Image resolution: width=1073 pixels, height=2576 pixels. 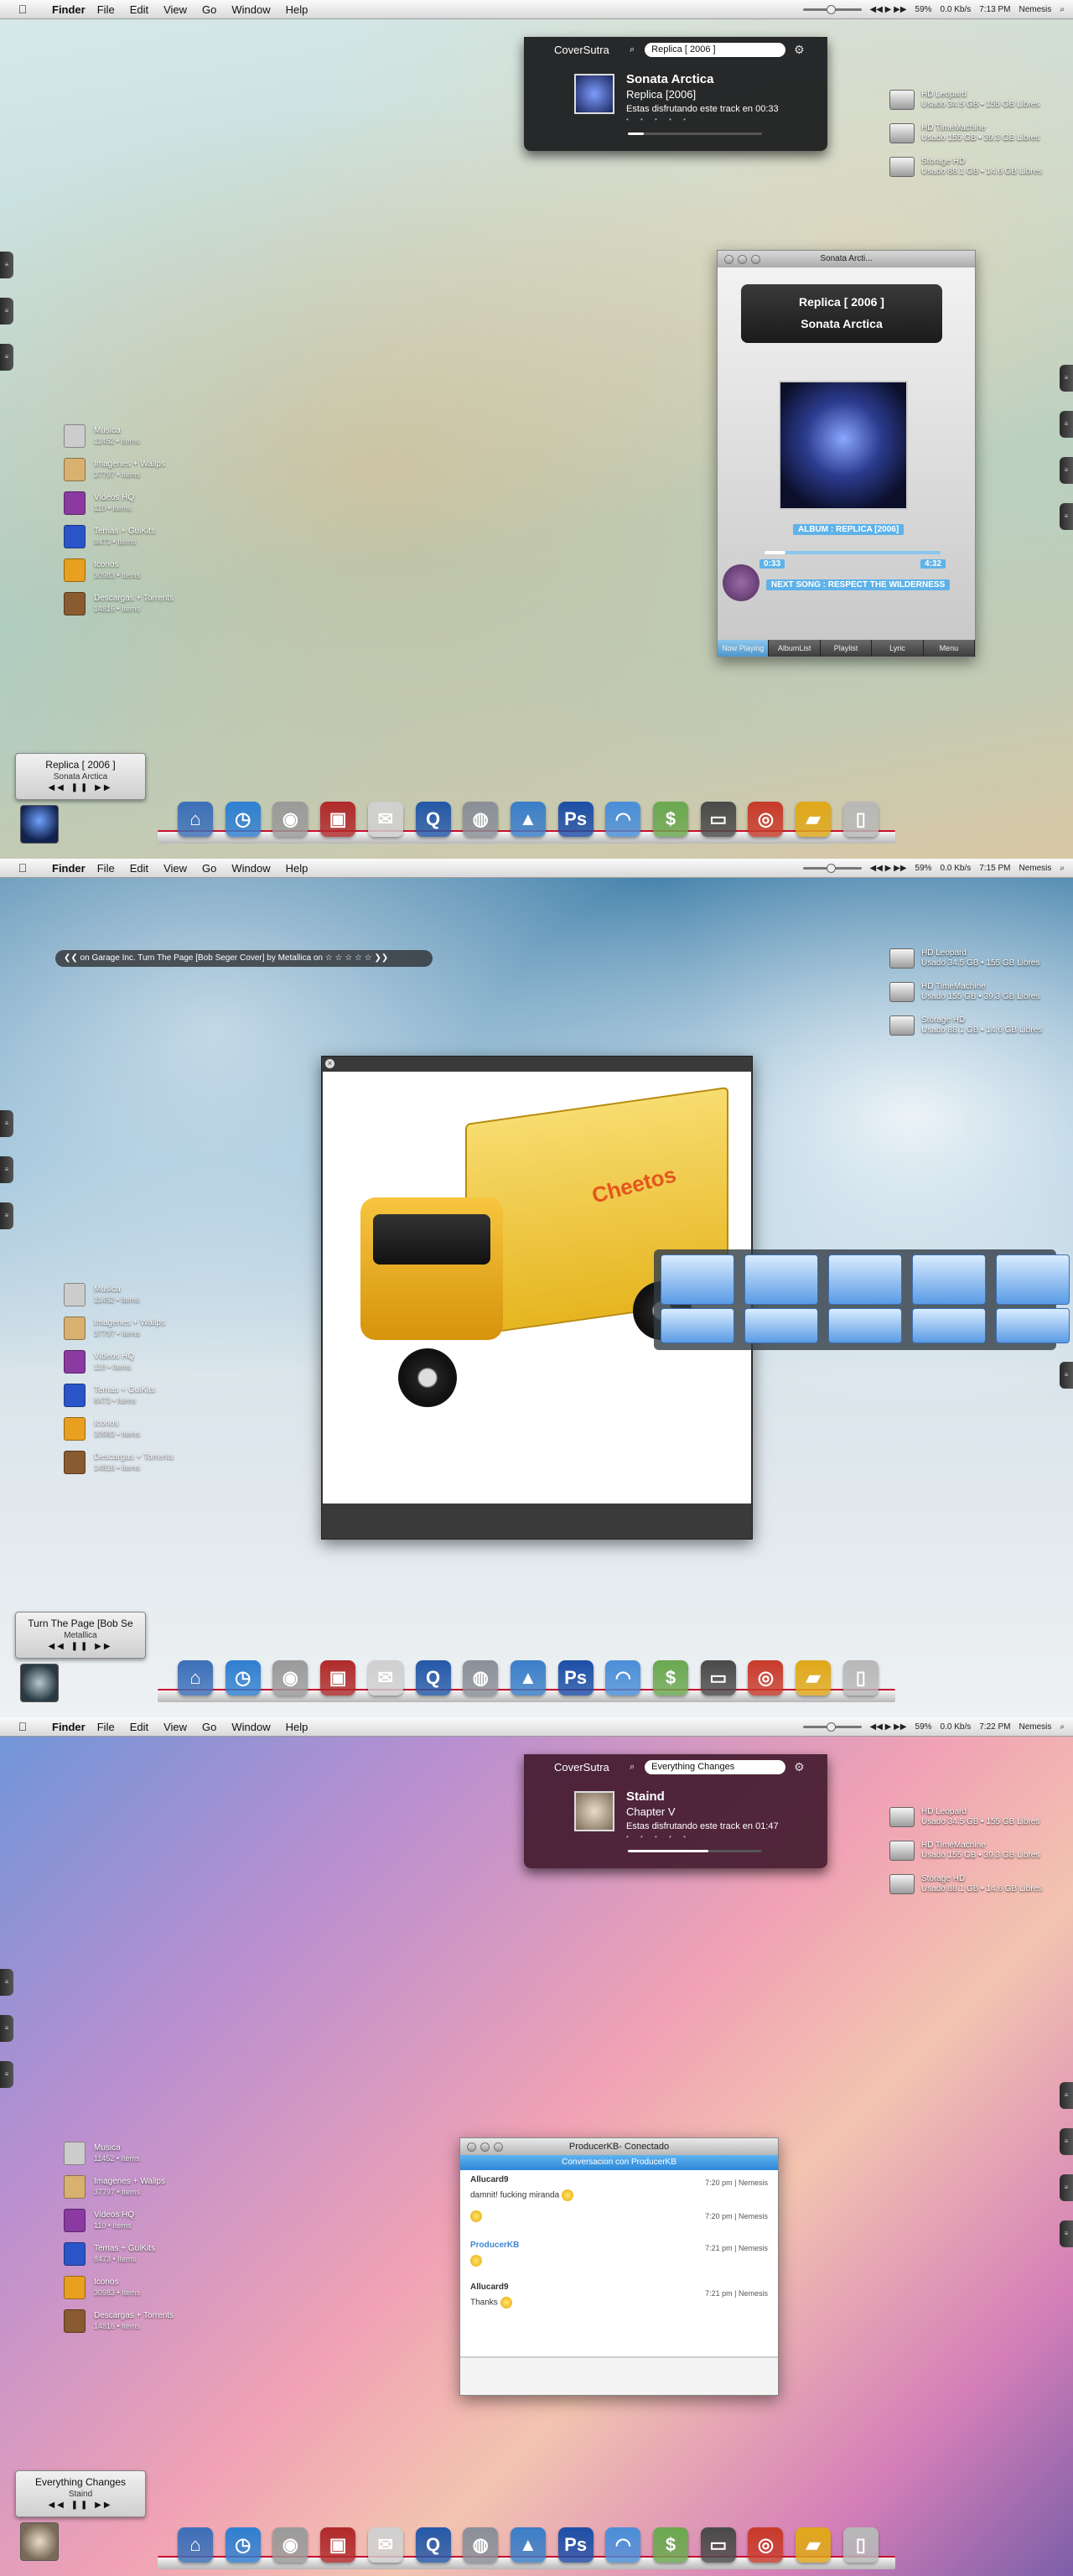 What do you see at coordinates (715, 49) in the screenshot?
I see `search-input: Replica [ 2006 ]` at bounding box center [715, 49].